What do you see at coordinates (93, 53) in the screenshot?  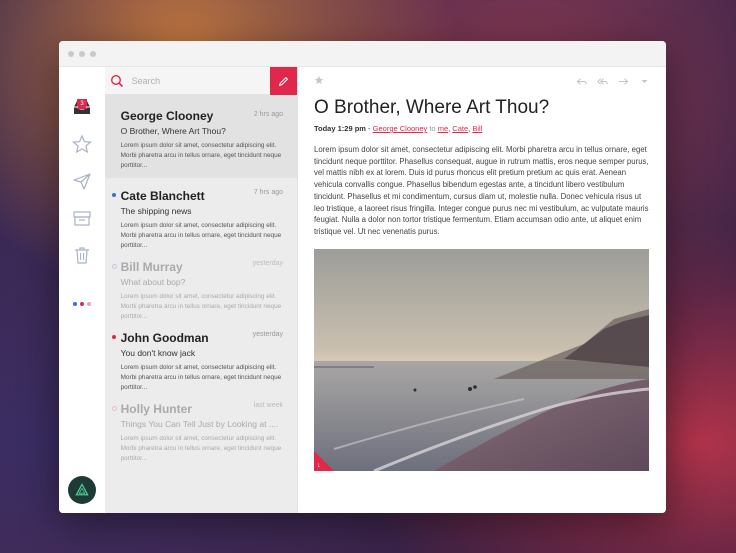 I see `window-maximize-control` at bounding box center [93, 53].